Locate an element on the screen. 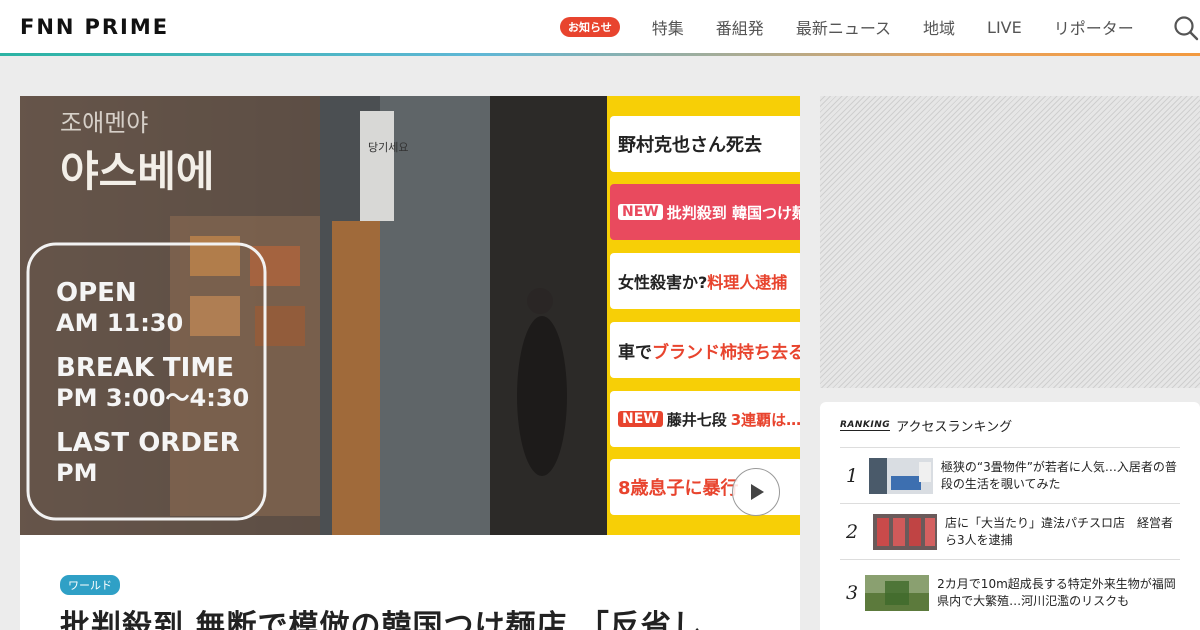 The image size is (1200, 630). main-nav: お知らせ 特集 番組発 最新ニュース 地域 LIVE リポーター is located at coordinates (863, 27).